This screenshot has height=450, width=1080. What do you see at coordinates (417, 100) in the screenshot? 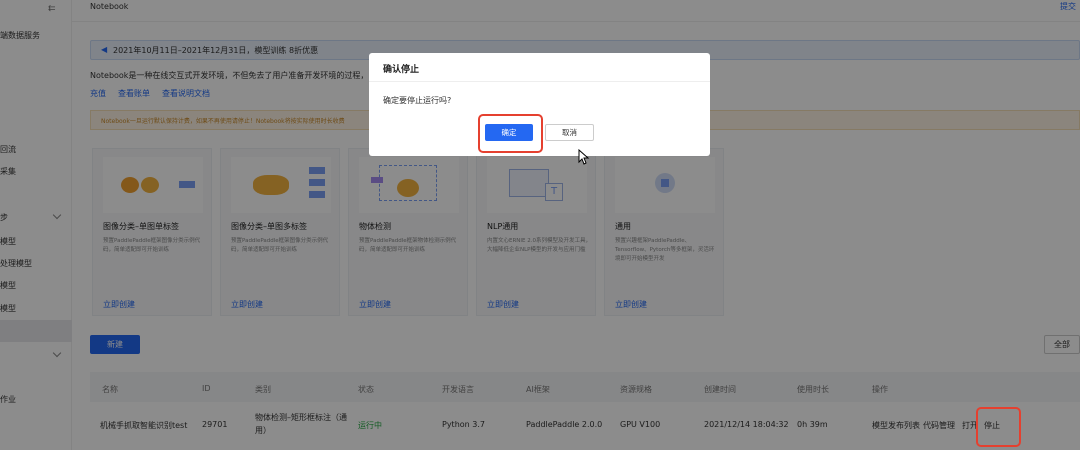
I see `dialog-message: 确定要停止运行吗?` at bounding box center [417, 100].